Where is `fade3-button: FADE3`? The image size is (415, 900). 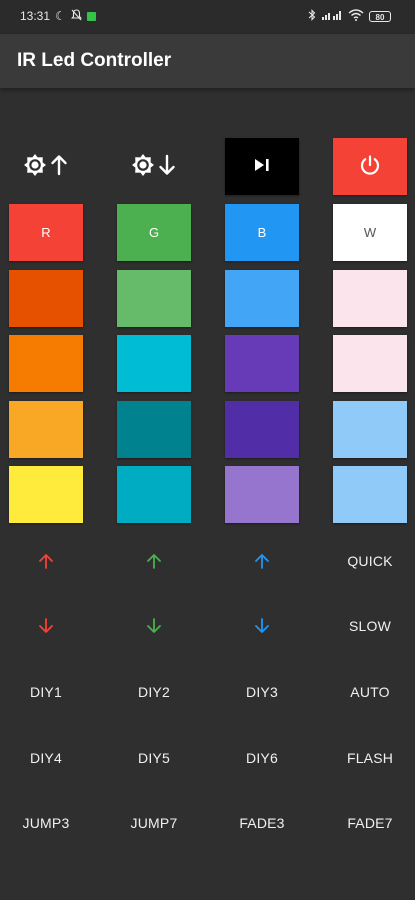 fade3-button: FADE3 is located at coordinates (262, 822).